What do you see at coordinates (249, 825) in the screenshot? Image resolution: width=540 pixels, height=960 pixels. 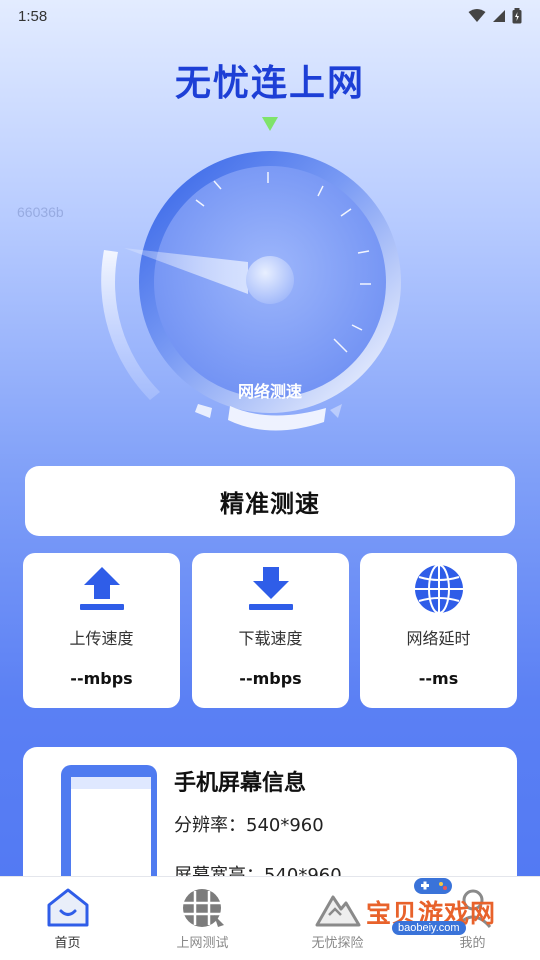 I see `screen-resolution: 分辨率：540*960` at bounding box center [249, 825].